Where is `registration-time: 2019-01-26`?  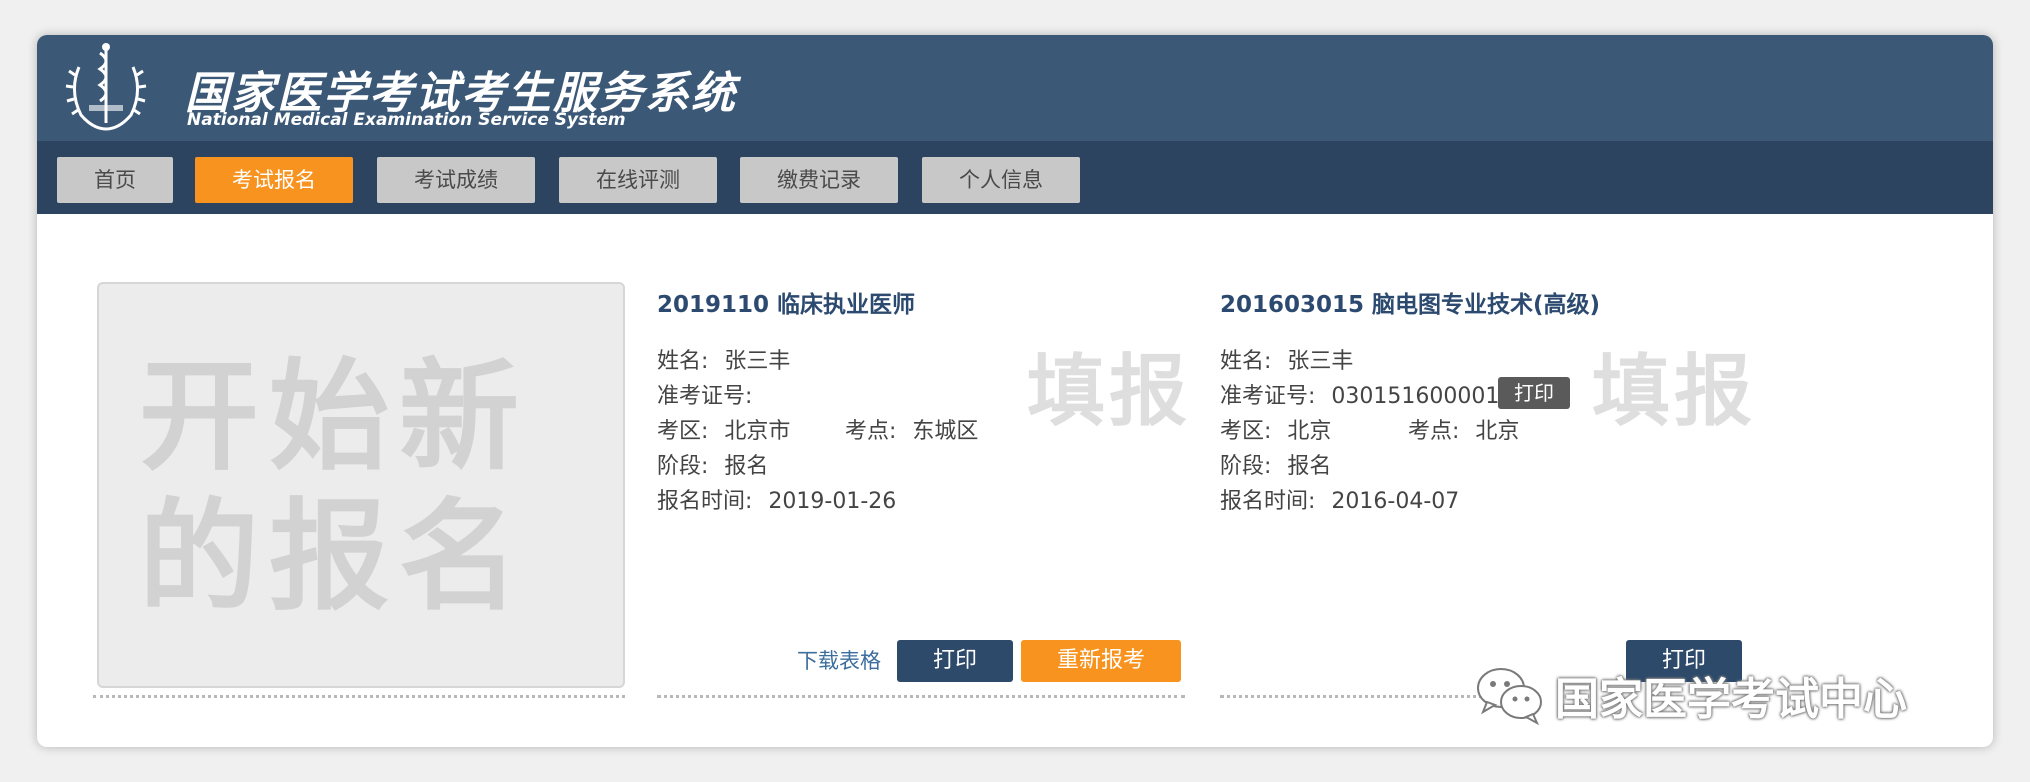 registration-time: 2019-01-26 is located at coordinates (832, 501).